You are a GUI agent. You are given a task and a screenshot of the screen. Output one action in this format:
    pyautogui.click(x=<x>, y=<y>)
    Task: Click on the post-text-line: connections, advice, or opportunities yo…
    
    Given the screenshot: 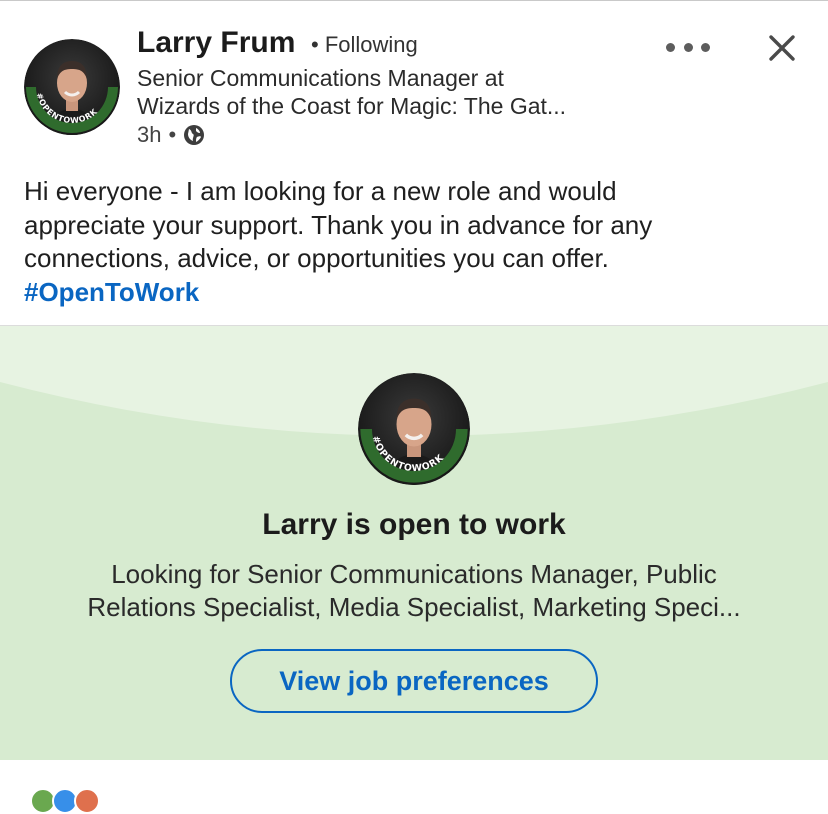 What is the action you would take?
    pyautogui.click(x=316, y=258)
    